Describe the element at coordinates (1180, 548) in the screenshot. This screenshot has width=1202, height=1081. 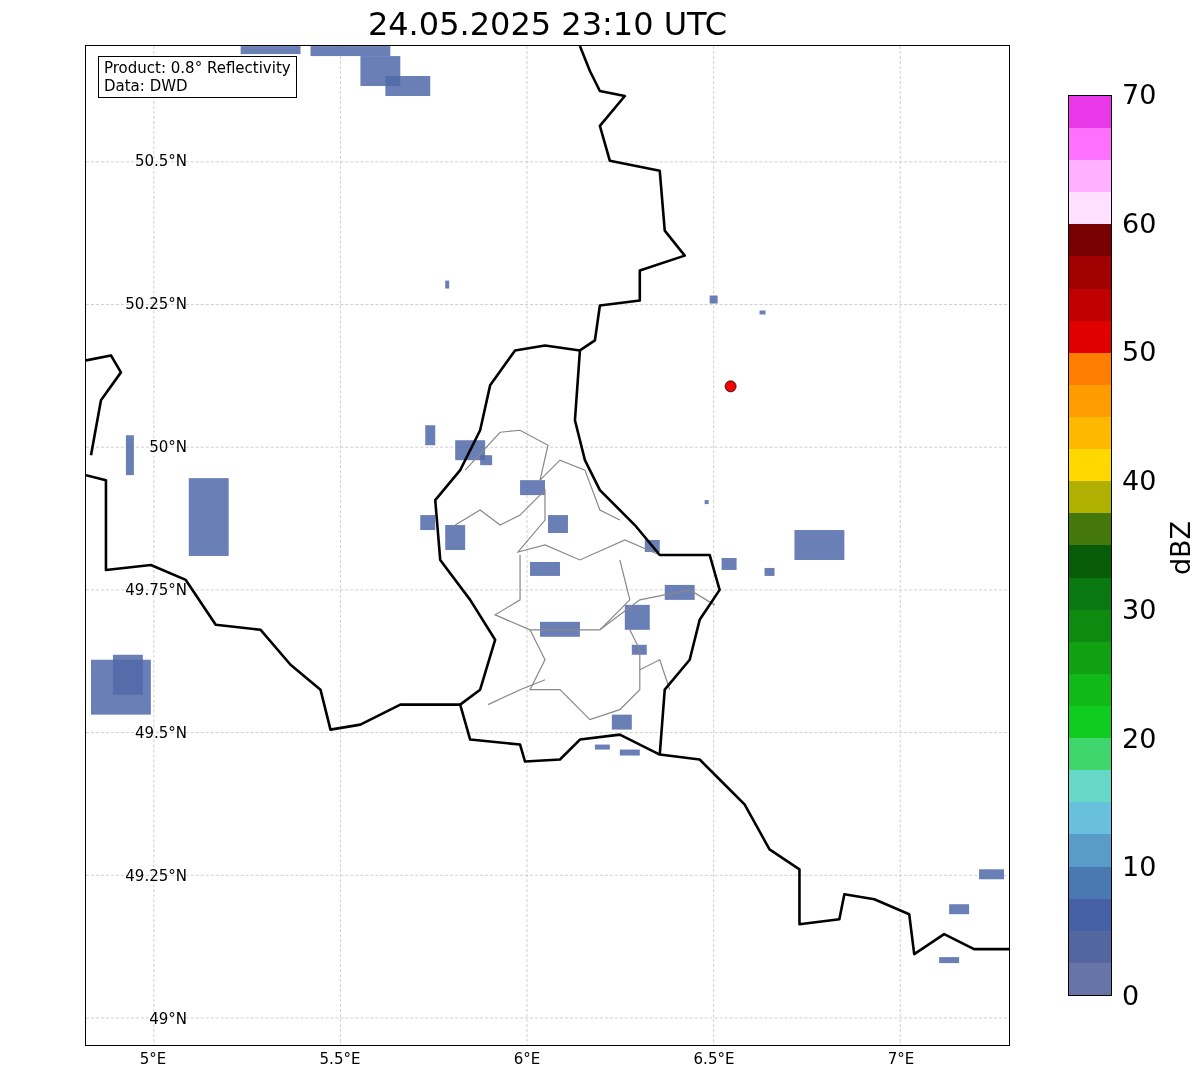
I see `colorbar-label: dBZ` at that location.